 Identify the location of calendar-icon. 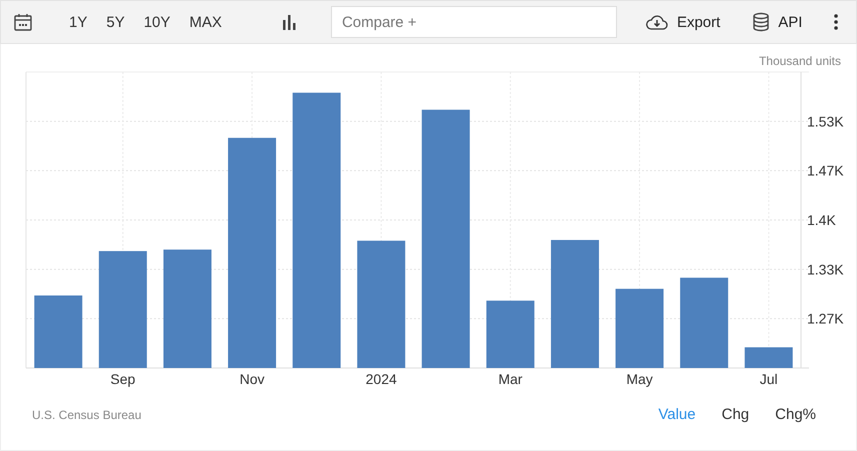
(23, 22).